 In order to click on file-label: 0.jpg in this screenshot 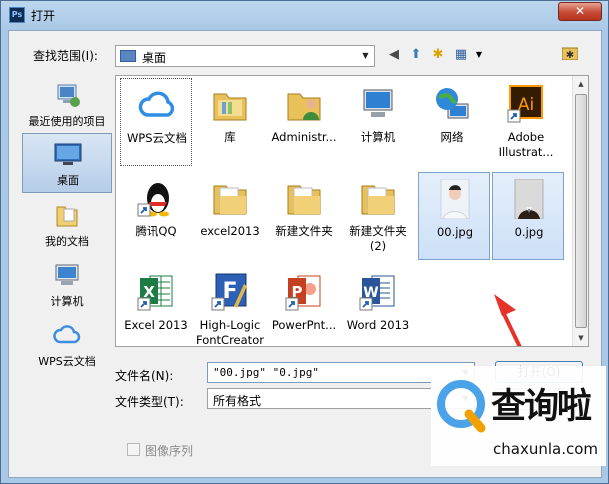, I will do `click(529, 232)`.